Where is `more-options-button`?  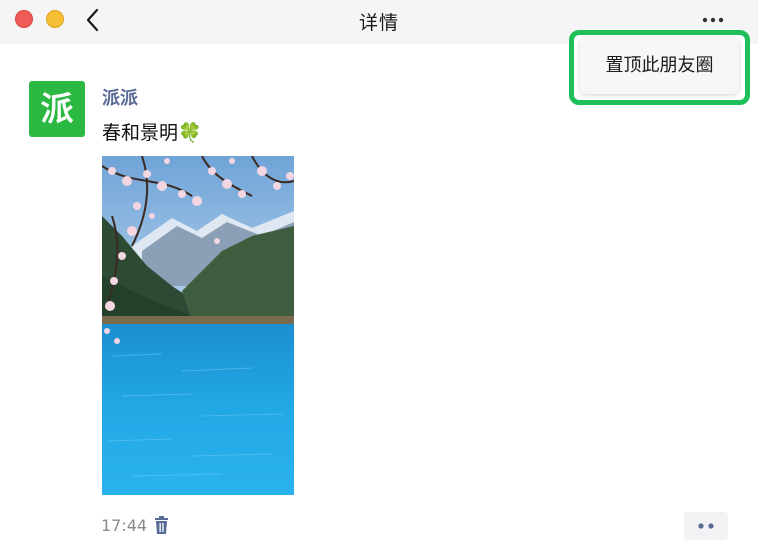
more-options-button is located at coordinates (714, 20).